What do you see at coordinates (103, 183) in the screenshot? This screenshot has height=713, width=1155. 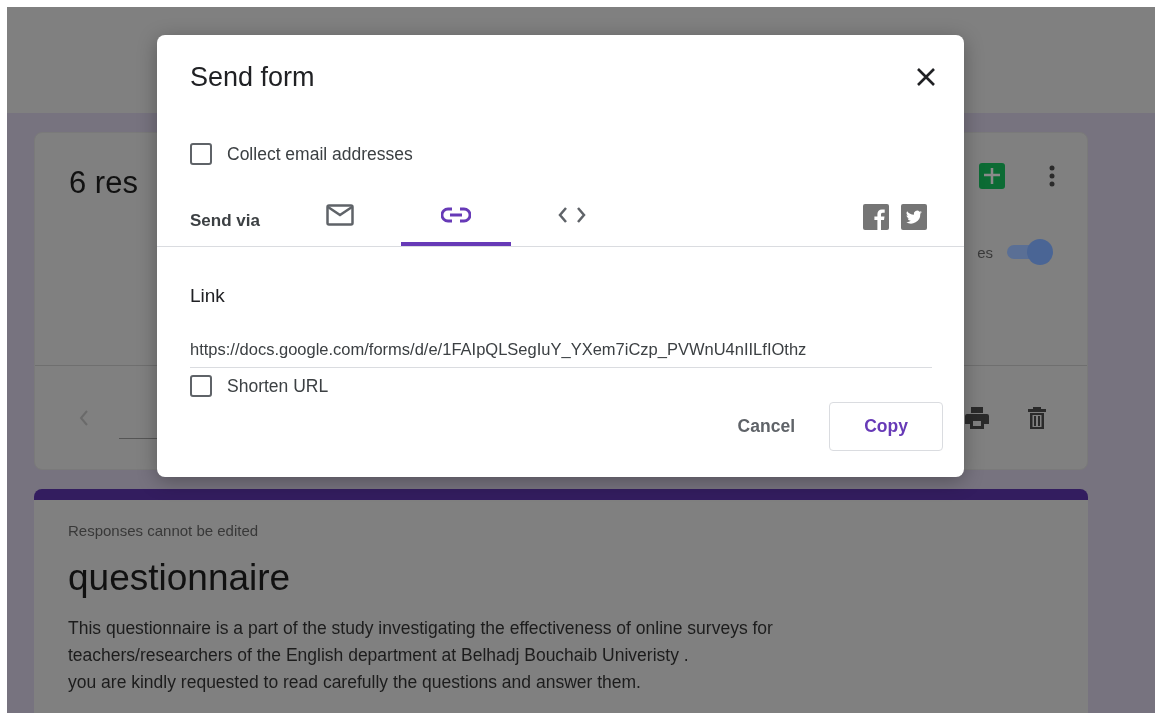 I see `response-count: 6 res` at bounding box center [103, 183].